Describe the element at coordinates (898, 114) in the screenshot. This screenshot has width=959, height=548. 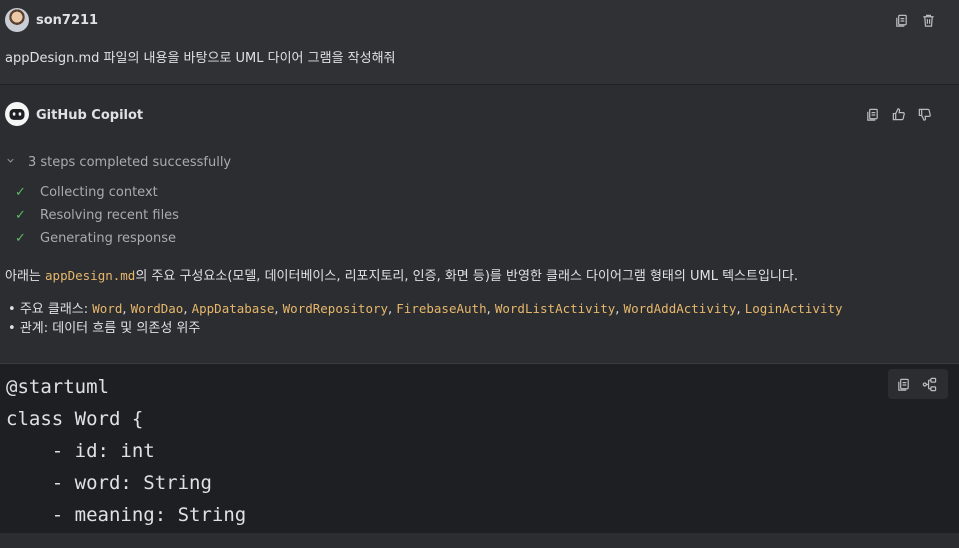
I see `thumbs-up-icon` at that location.